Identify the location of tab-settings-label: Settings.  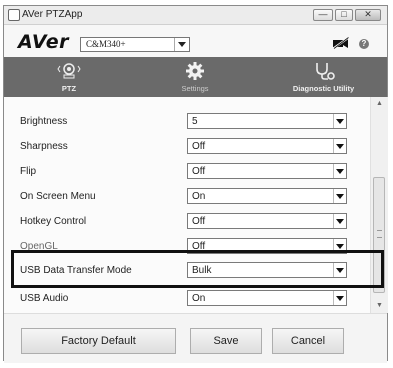
(195, 88).